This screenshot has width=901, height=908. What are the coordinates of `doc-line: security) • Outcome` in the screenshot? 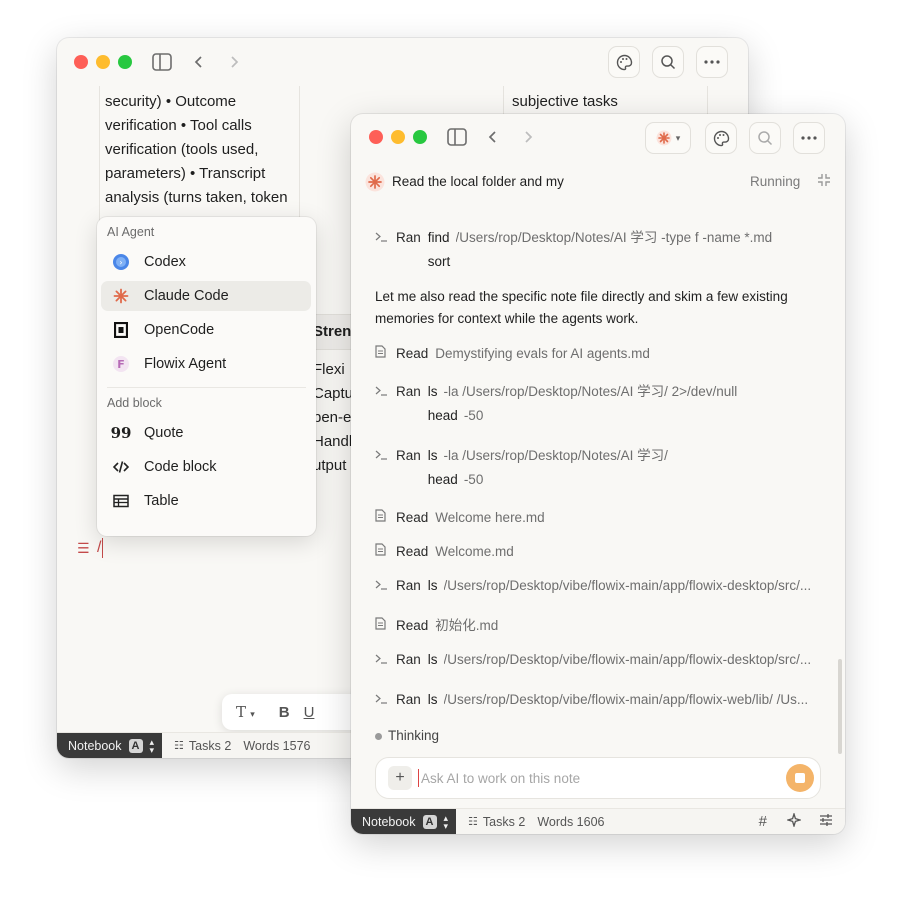 It's located at (171, 101).